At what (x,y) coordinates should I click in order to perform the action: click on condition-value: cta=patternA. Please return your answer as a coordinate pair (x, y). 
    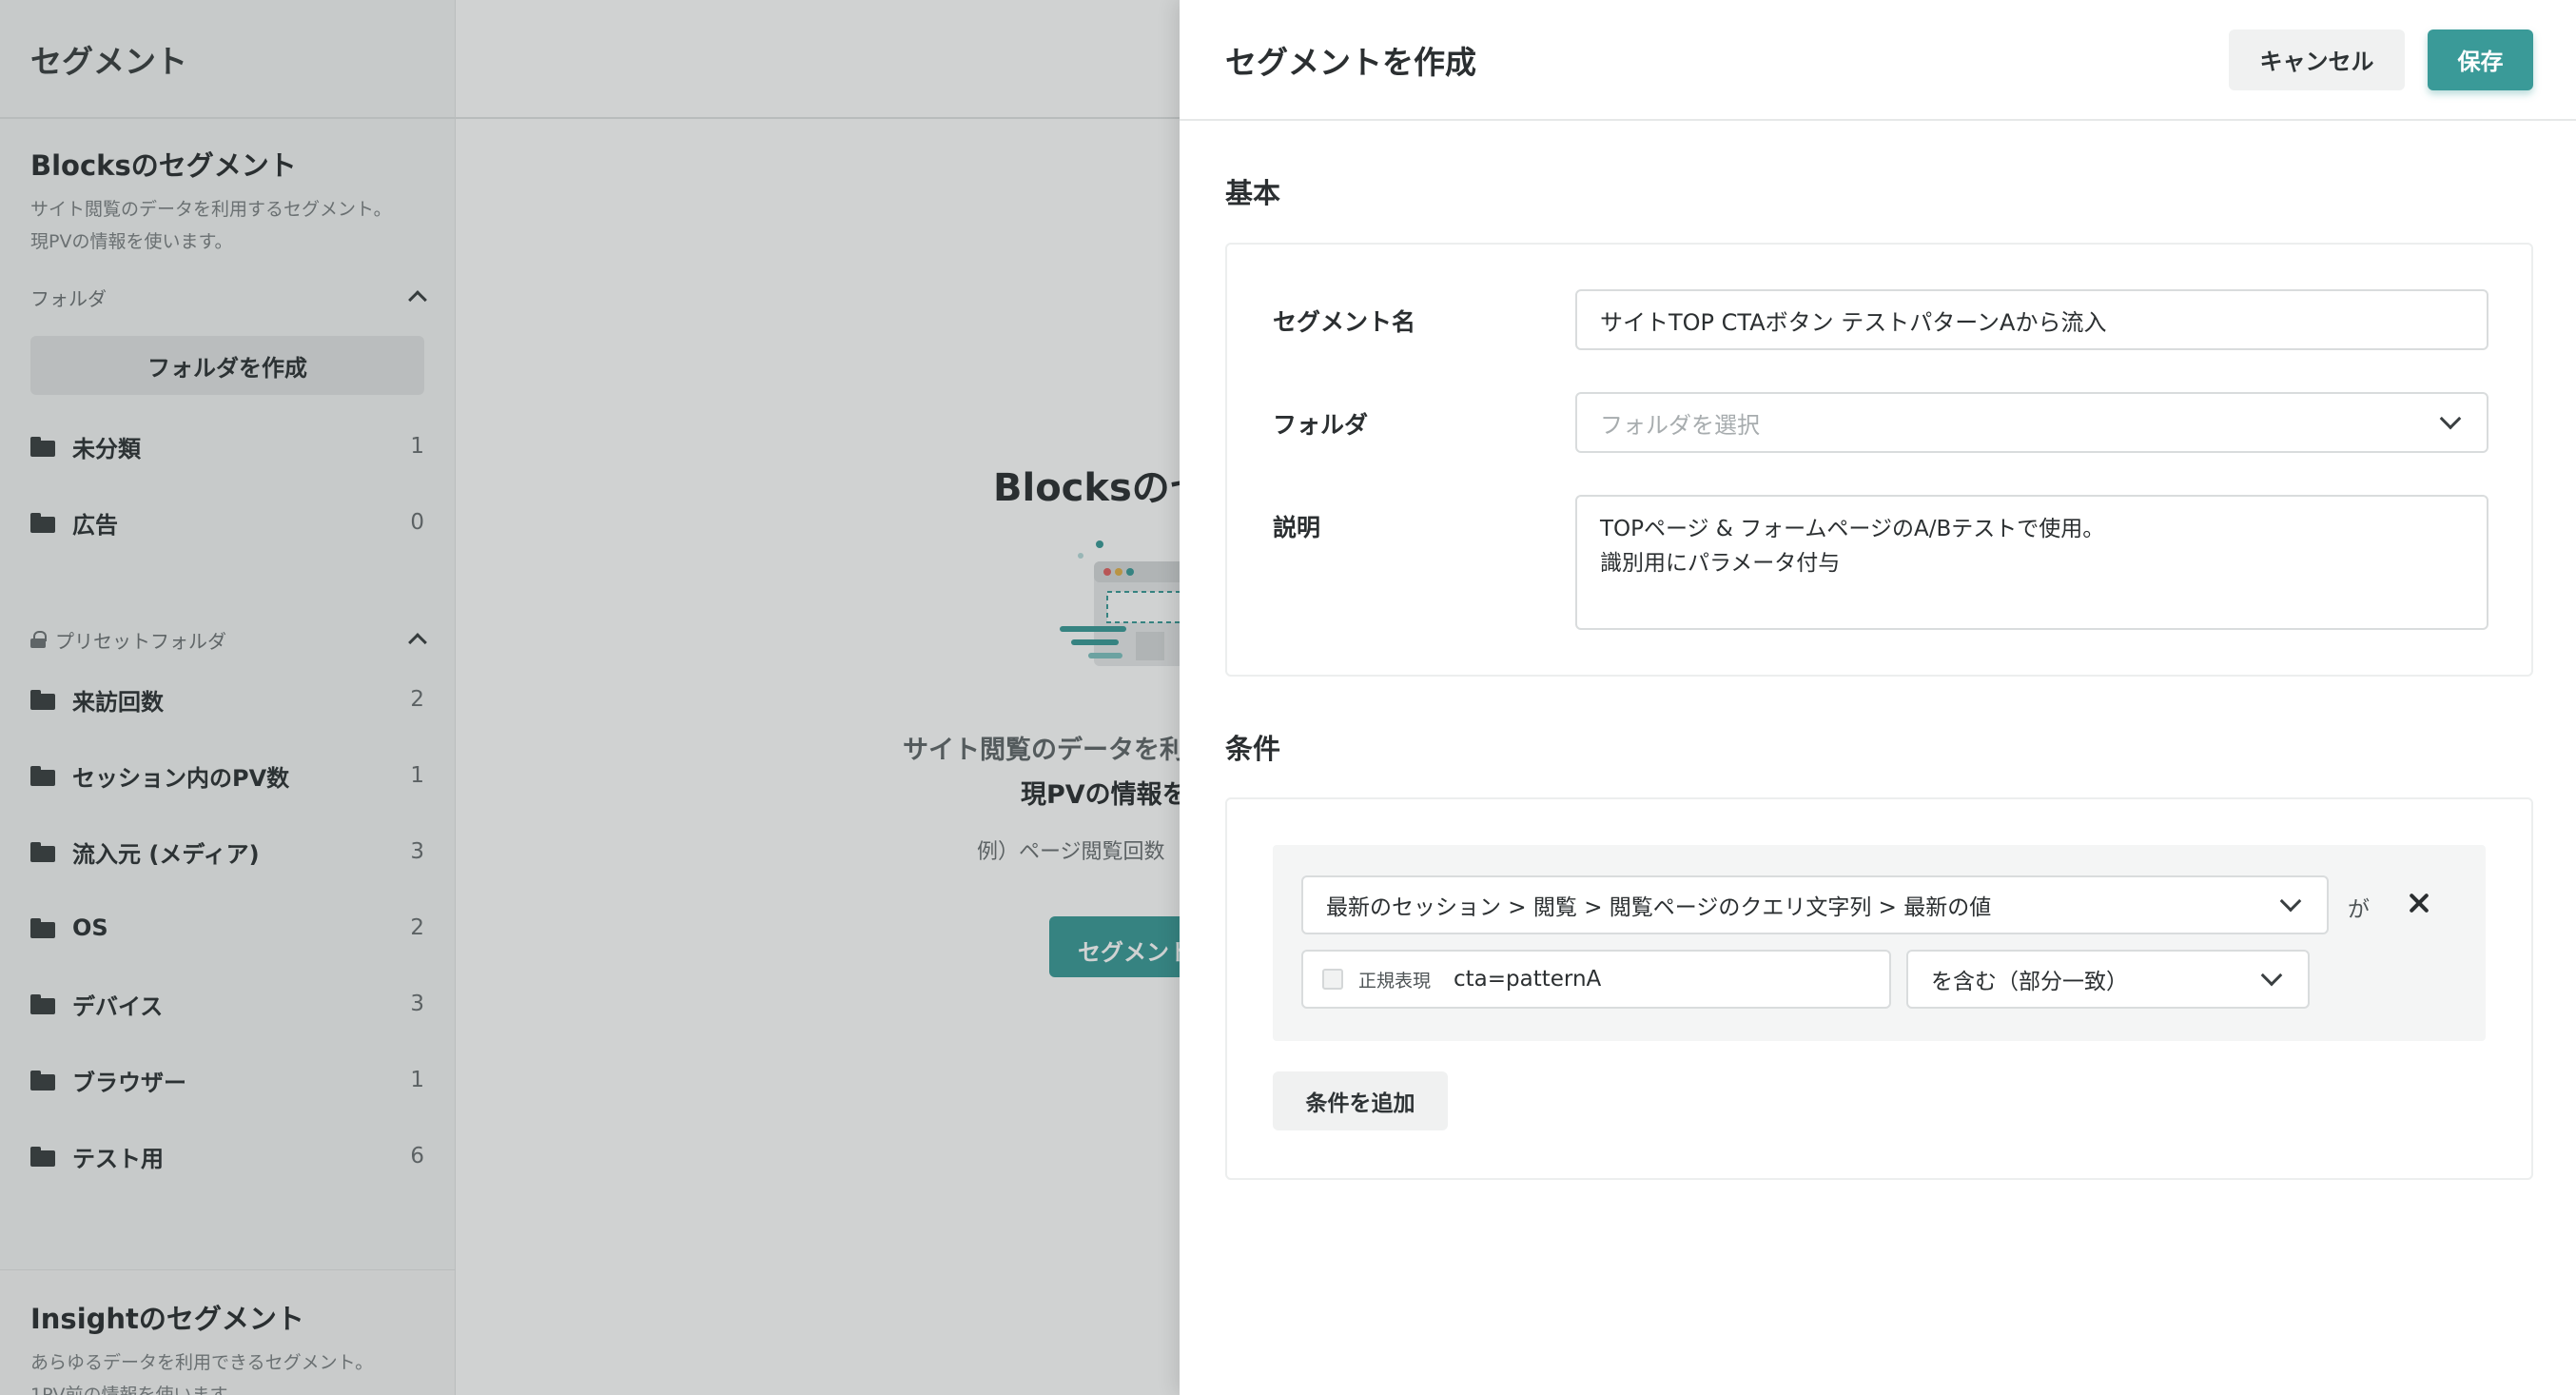
    Looking at the image, I should click on (1528, 979).